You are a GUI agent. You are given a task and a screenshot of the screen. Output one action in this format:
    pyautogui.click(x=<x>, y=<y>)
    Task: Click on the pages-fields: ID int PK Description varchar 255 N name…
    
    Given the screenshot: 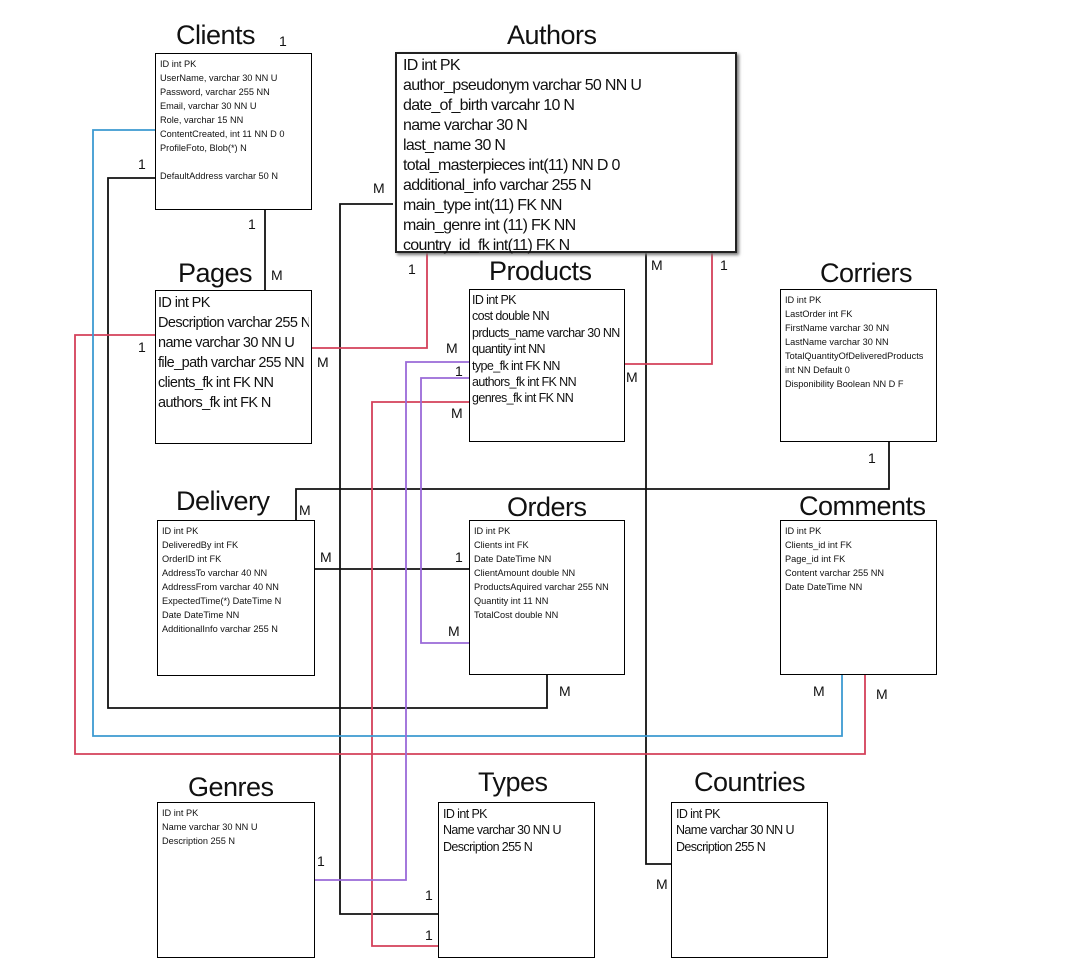 What is the action you would take?
    pyautogui.click(x=233, y=353)
    